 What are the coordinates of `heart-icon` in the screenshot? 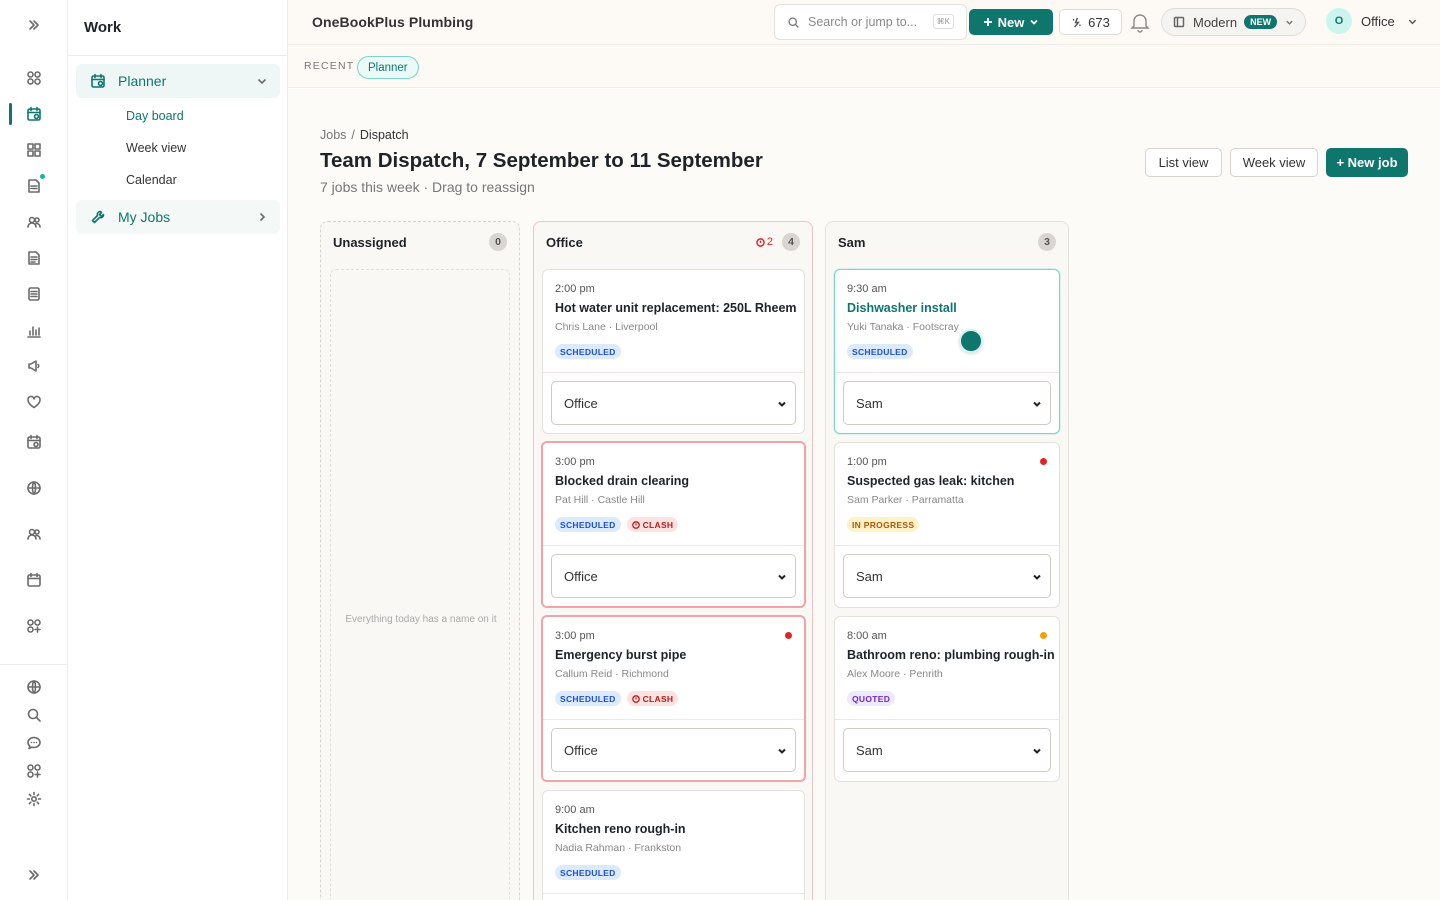 It's located at (34, 402).